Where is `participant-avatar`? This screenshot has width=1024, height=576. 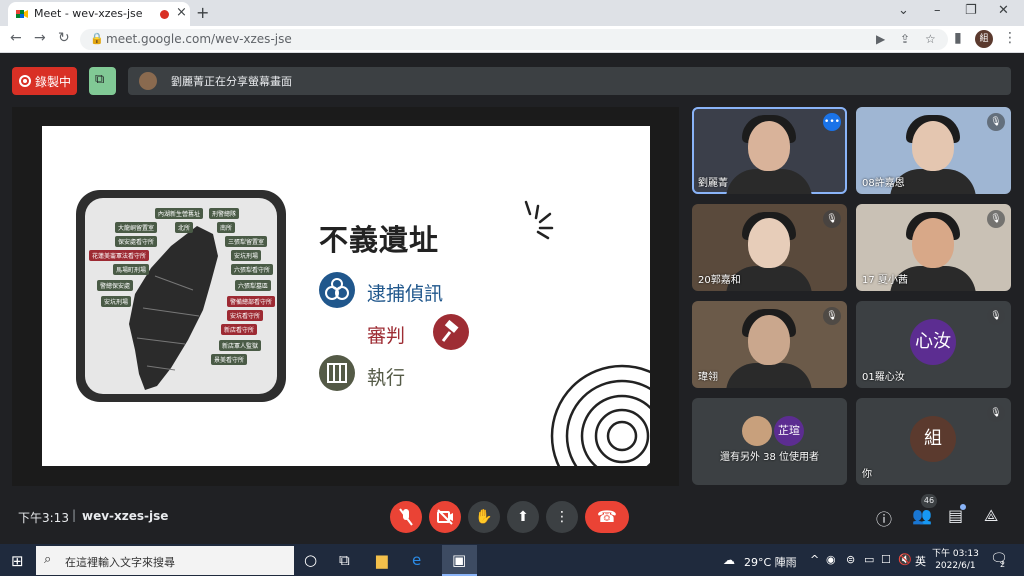 participant-avatar is located at coordinates (757, 431).